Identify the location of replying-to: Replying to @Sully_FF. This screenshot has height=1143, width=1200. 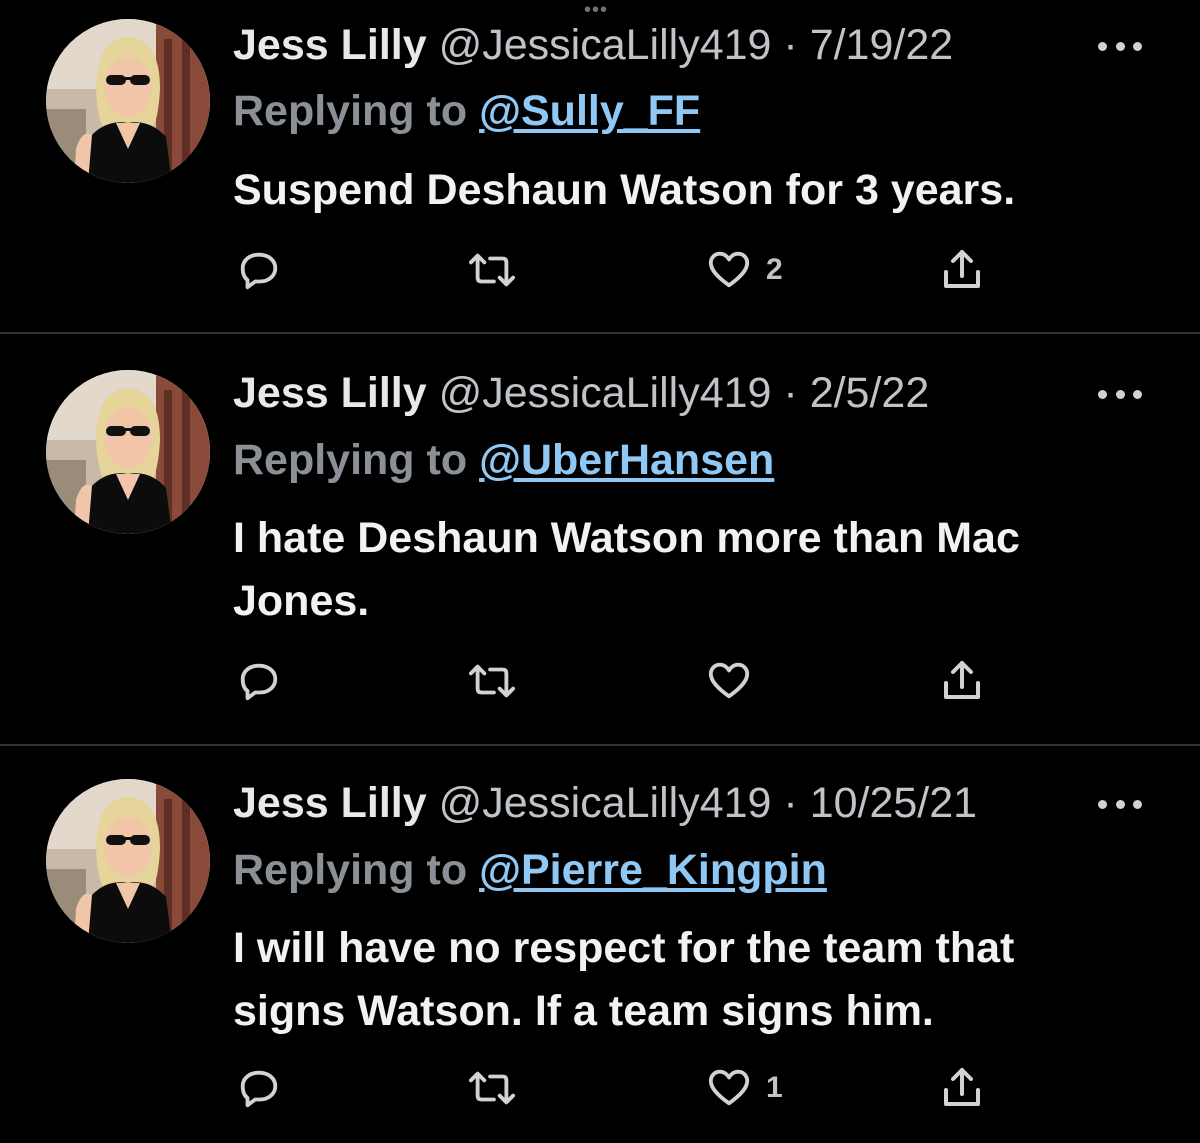
(466, 111).